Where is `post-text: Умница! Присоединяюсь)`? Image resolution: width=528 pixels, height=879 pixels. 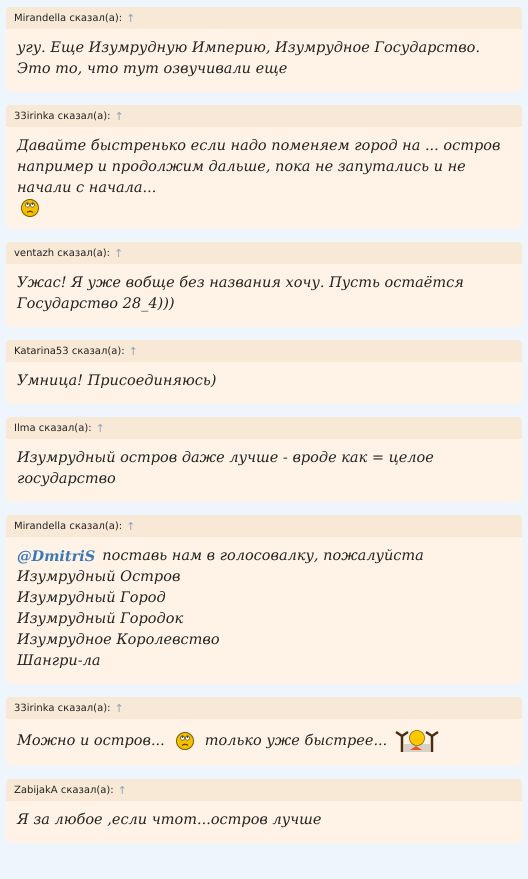 post-text: Умница! Присоединяюсь) is located at coordinates (116, 381).